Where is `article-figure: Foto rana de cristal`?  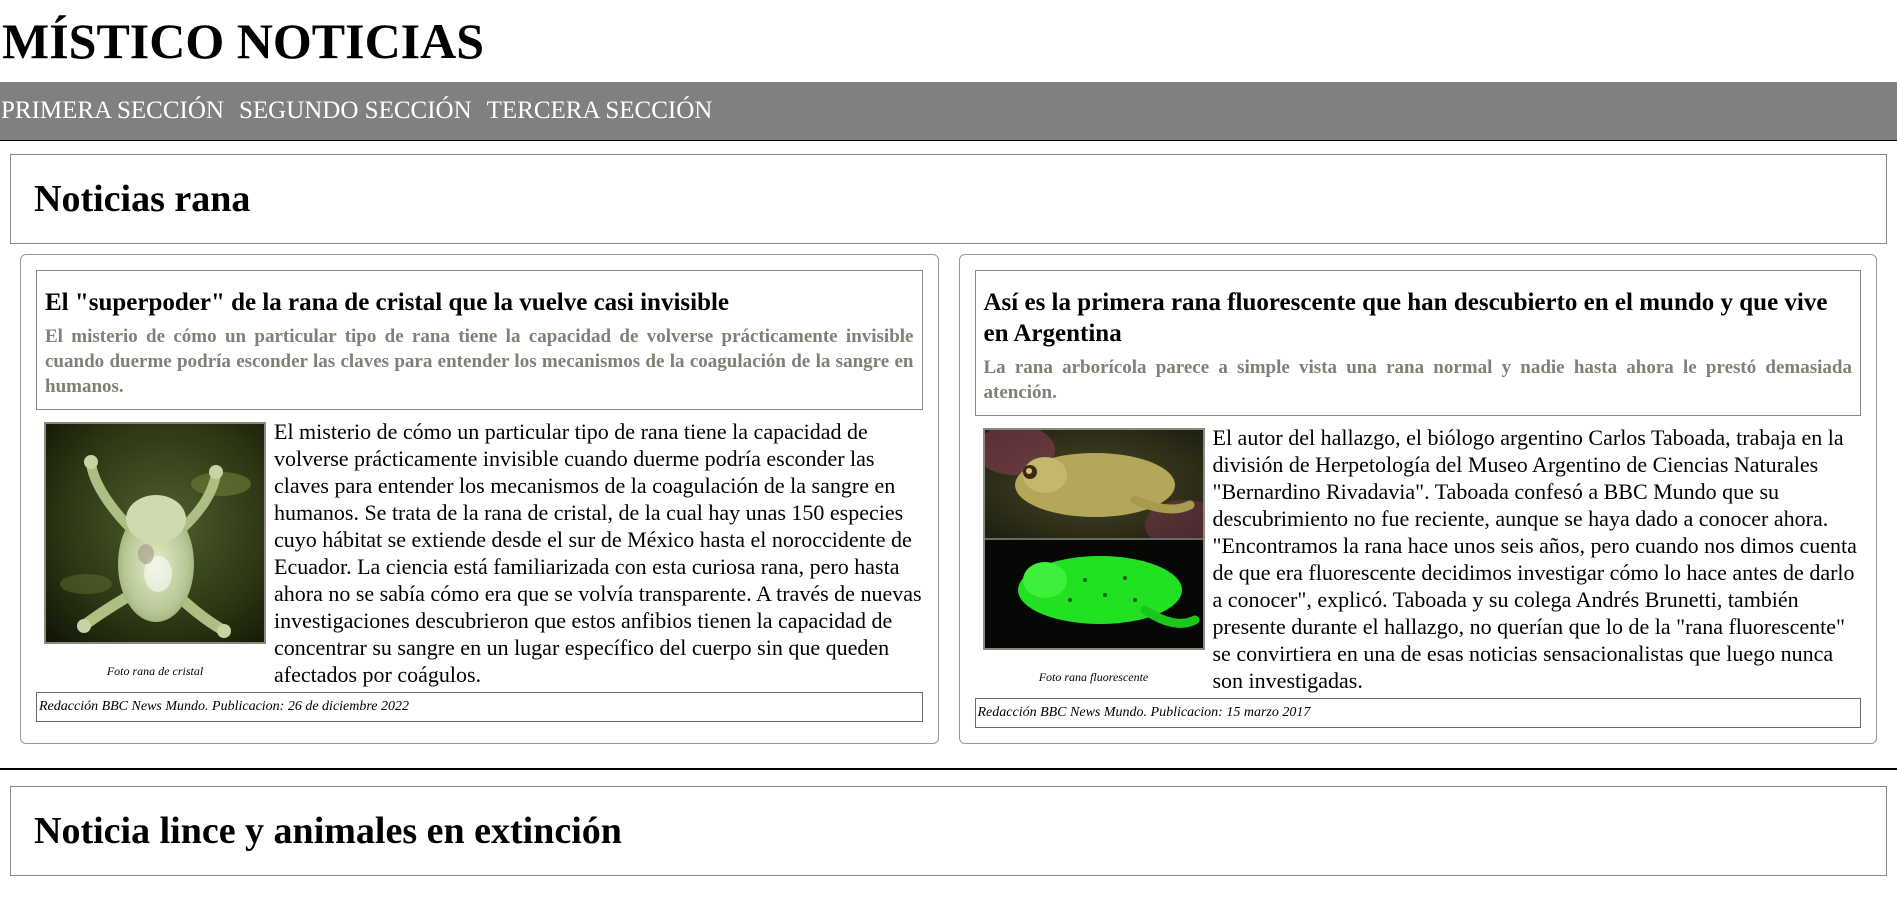
article-figure: Foto rana de cristal is located at coordinates (155, 551).